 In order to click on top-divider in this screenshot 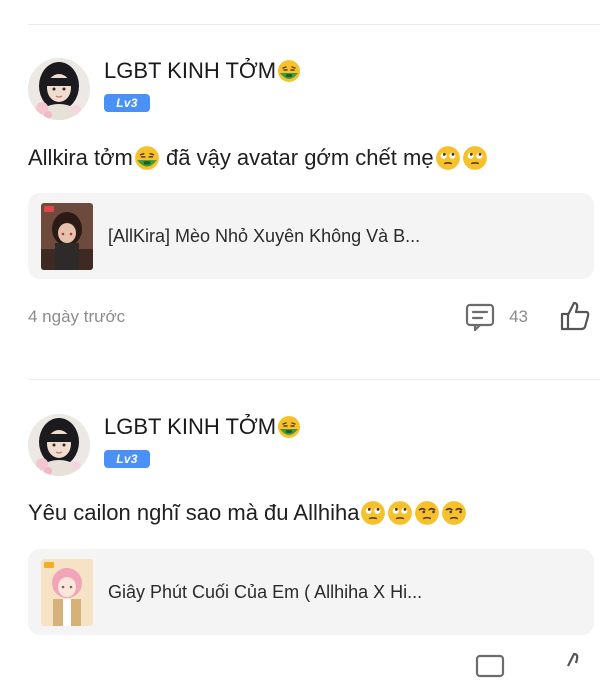, I will do `click(314, 24)`.